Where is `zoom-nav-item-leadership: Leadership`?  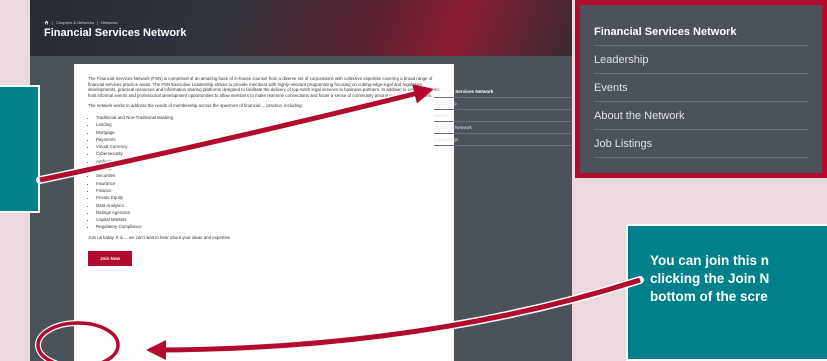 zoom-nav-item-leadership: Leadership is located at coordinates (701, 60).